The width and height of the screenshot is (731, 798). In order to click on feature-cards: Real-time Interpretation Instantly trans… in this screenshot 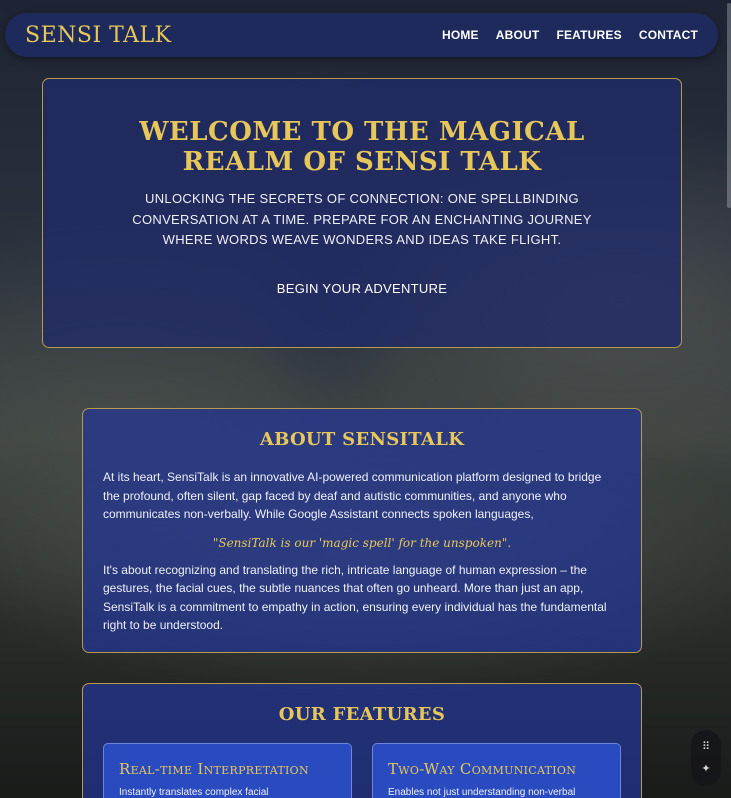, I will do `click(362, 770)`.